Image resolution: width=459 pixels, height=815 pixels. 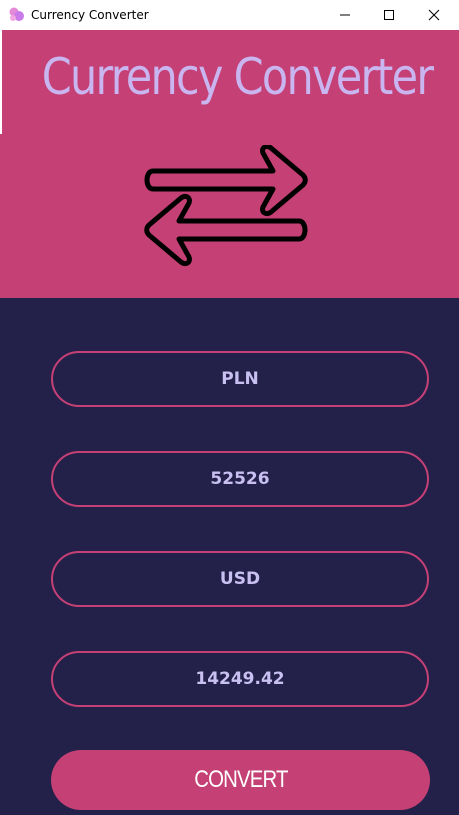 I want to click on app-title: Currency Converter, so click(x=237, y=77).